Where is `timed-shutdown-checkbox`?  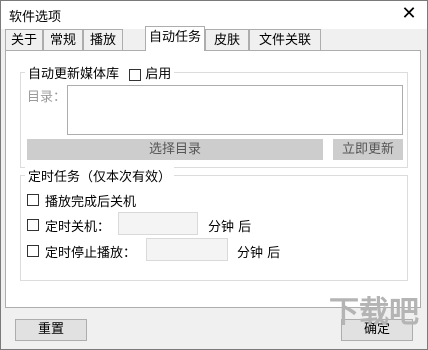 timed-shutdown-checkbox is located at coordinates (33, 225).